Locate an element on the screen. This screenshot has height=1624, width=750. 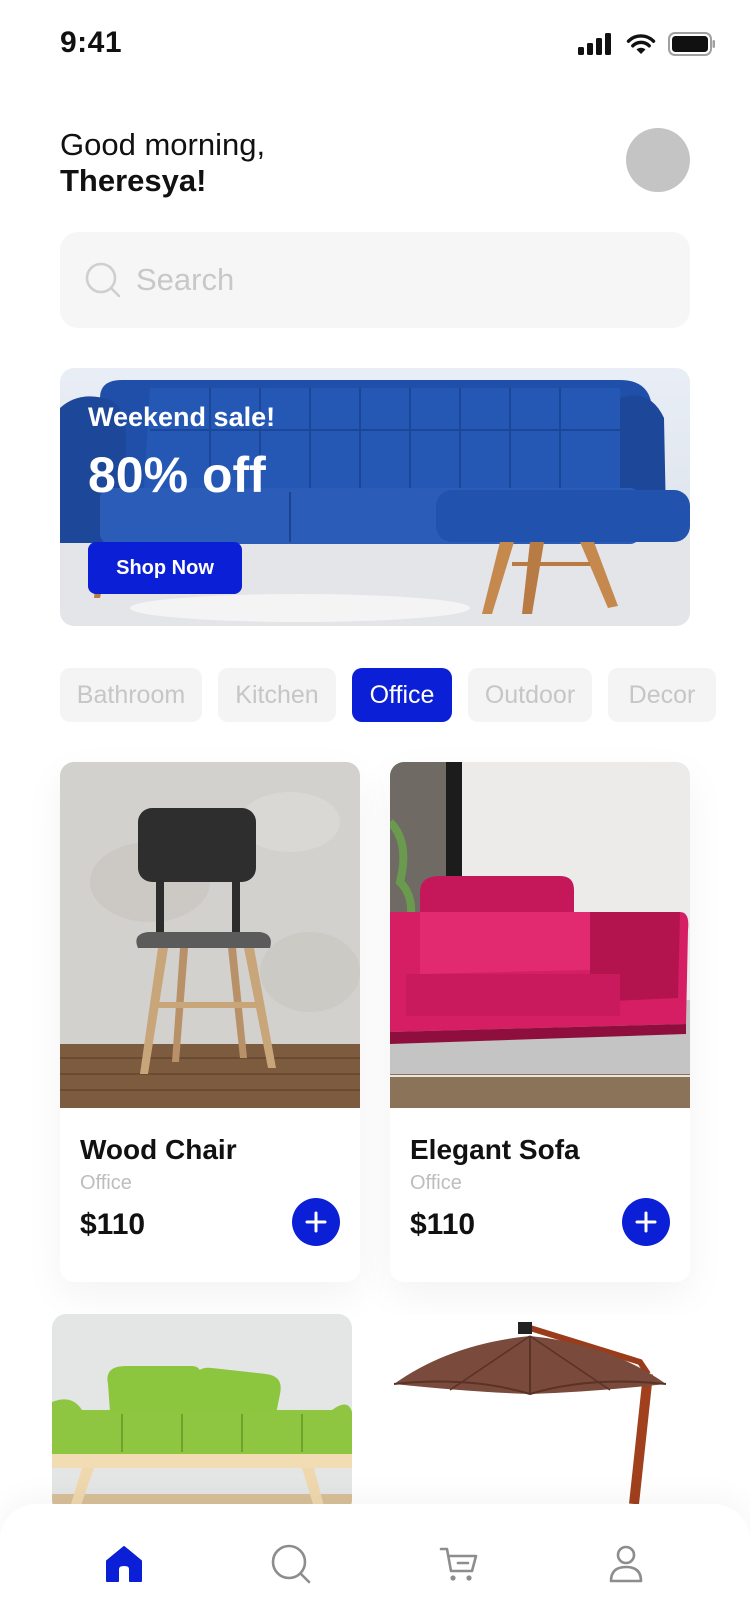
bottom-navigation is located at coordinates (375, 1564).